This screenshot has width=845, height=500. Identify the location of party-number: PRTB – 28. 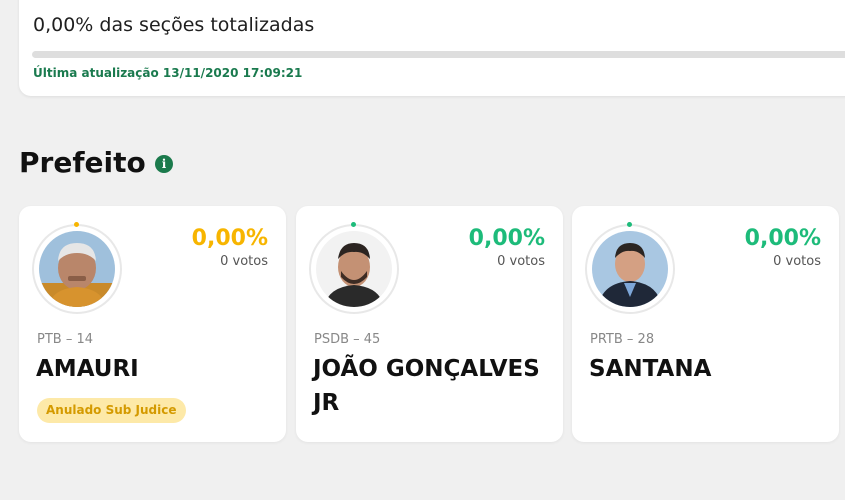
(622, 339).